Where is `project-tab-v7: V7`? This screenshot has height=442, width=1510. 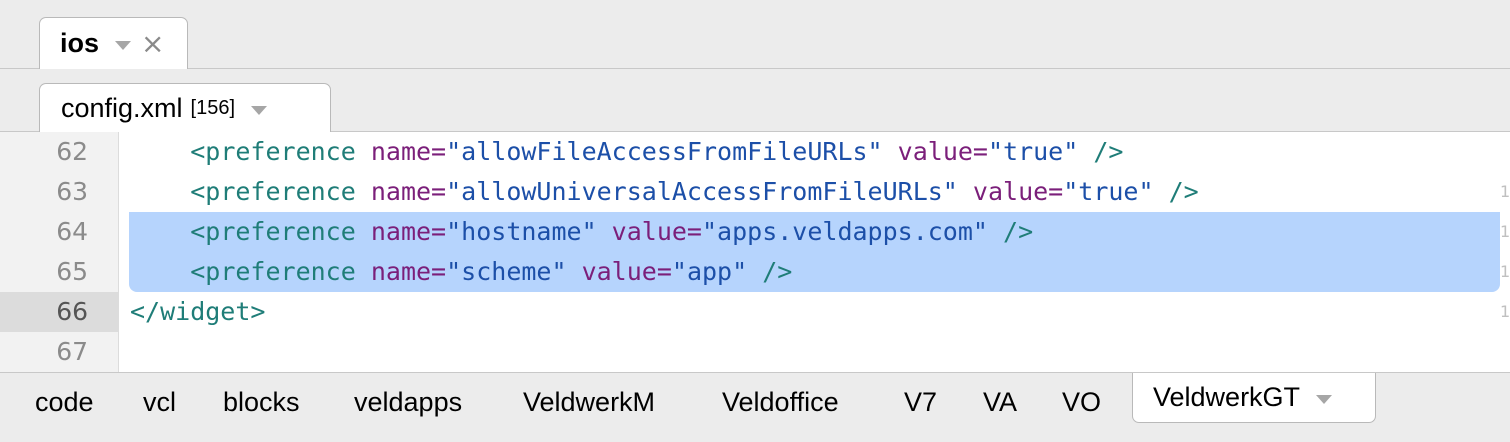 project-tab-v7: V7 is located at coordinates (920, 402).